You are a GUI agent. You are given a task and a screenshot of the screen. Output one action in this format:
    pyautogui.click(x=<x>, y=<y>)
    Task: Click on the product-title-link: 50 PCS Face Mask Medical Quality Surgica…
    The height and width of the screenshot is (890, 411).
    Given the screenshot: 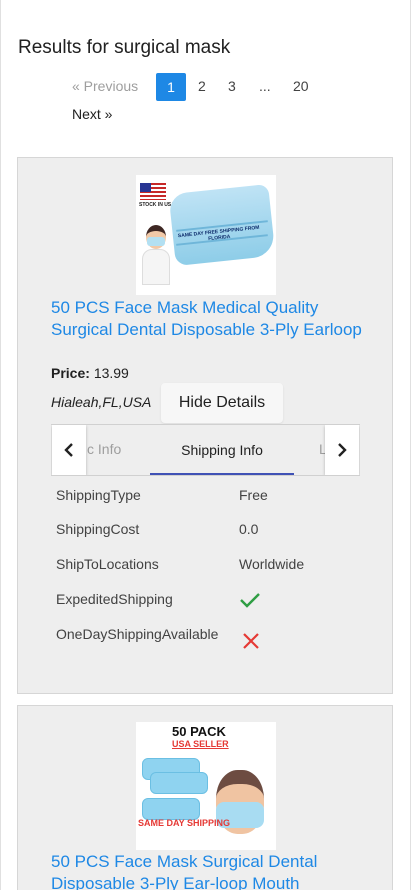 What is the action you would take?
    pyautogui.click(x=211, y=319)
    